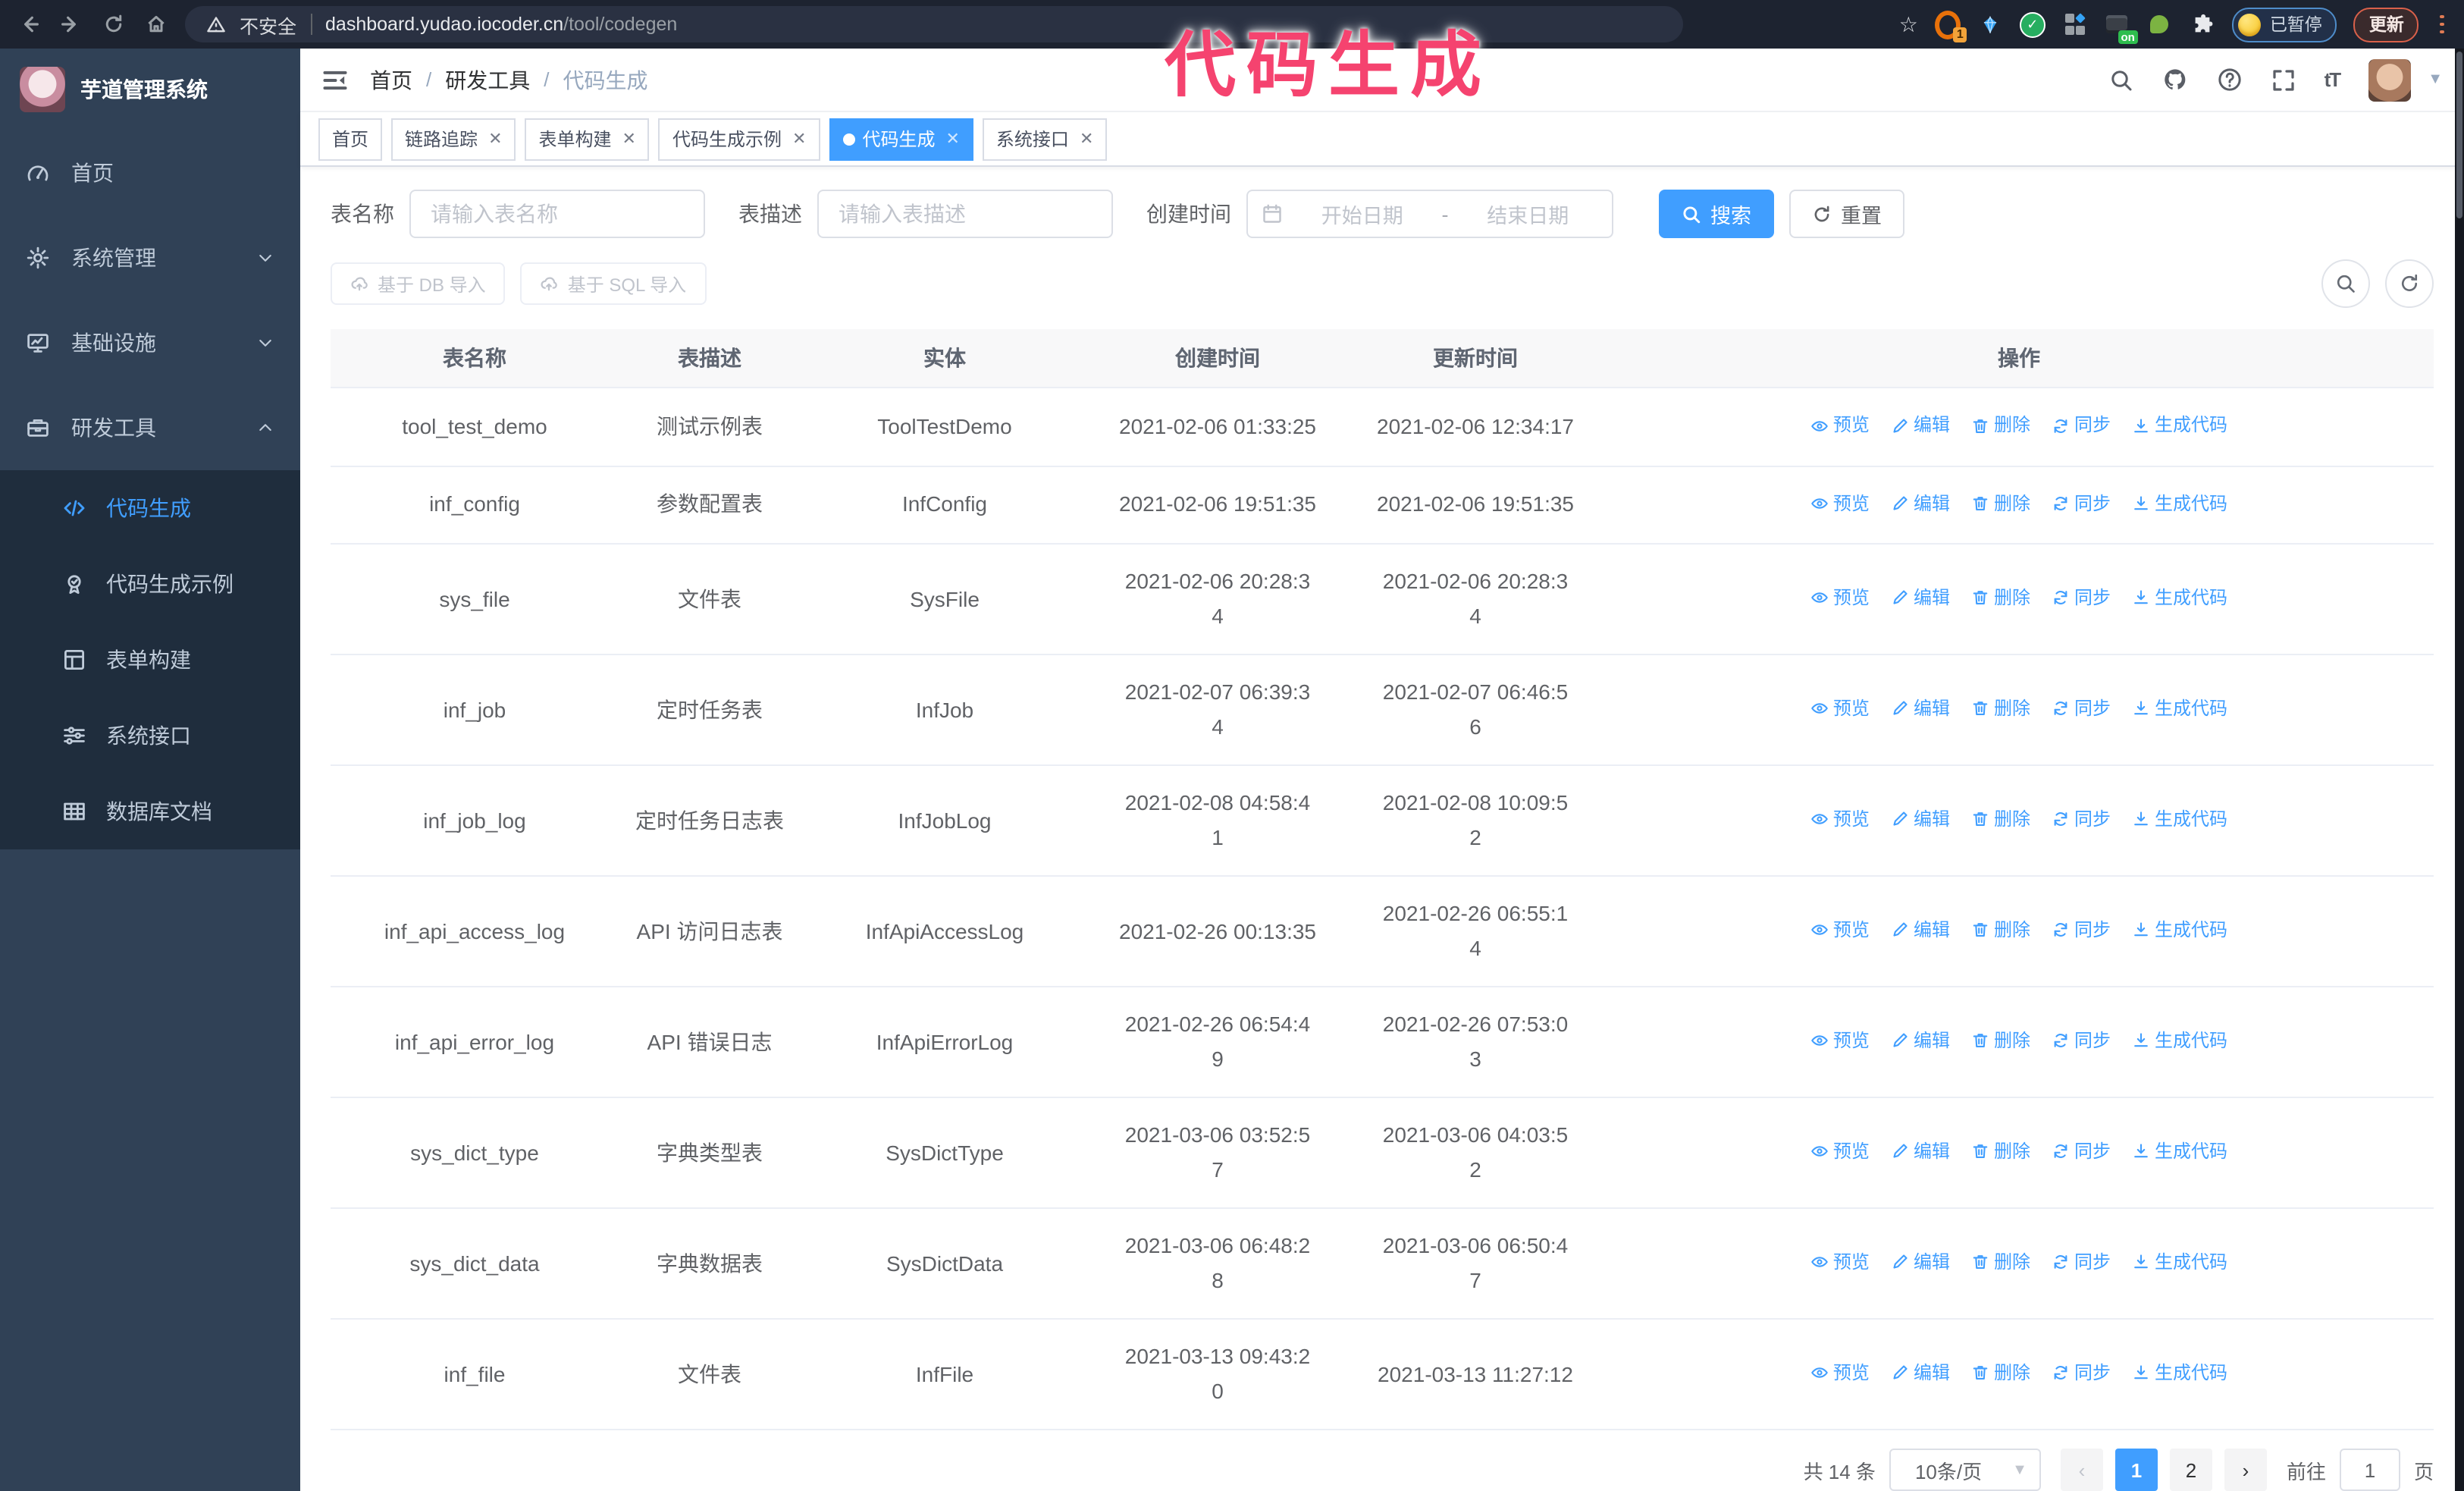 Image resolution: width=2464 pixels, height=1491 pixels. I want to click on refresh-table-button, so click(2410, 283).